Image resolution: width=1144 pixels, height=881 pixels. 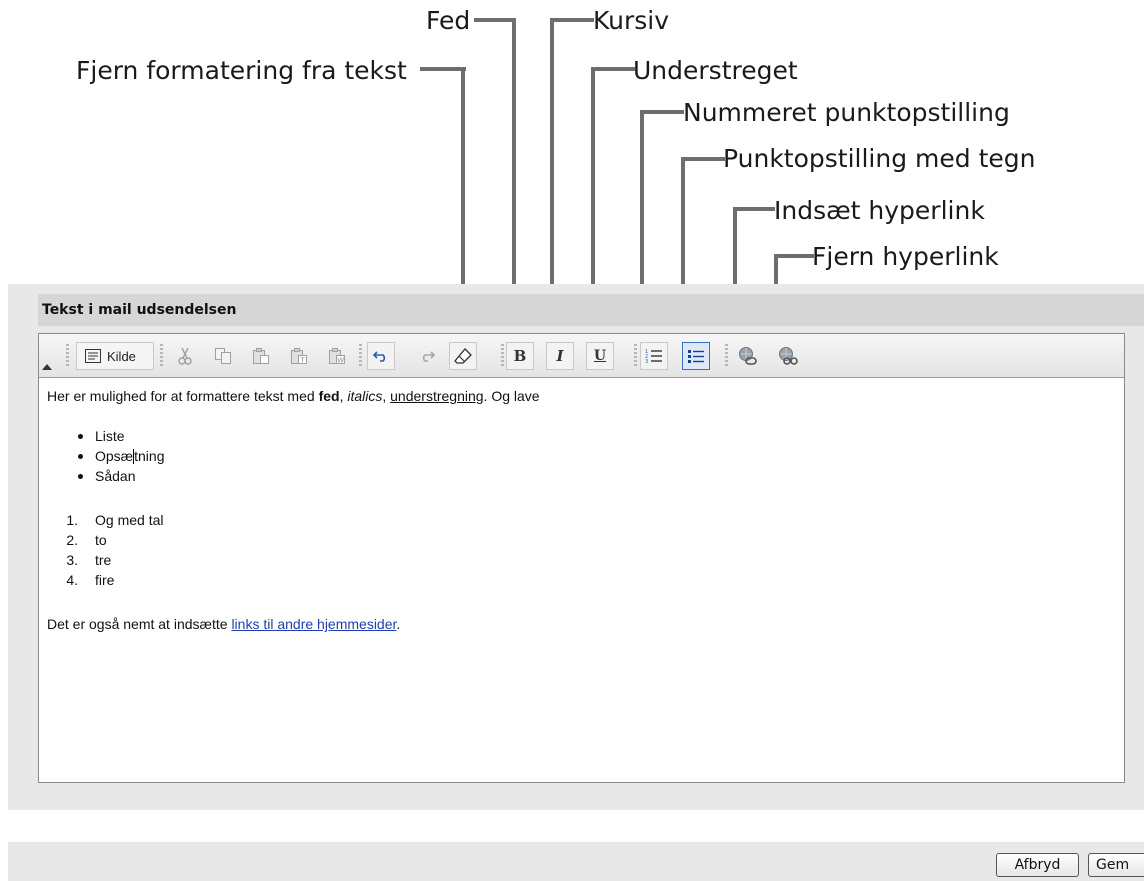 I want to click on paste-word-icon: W, so click(x=337, y=356).